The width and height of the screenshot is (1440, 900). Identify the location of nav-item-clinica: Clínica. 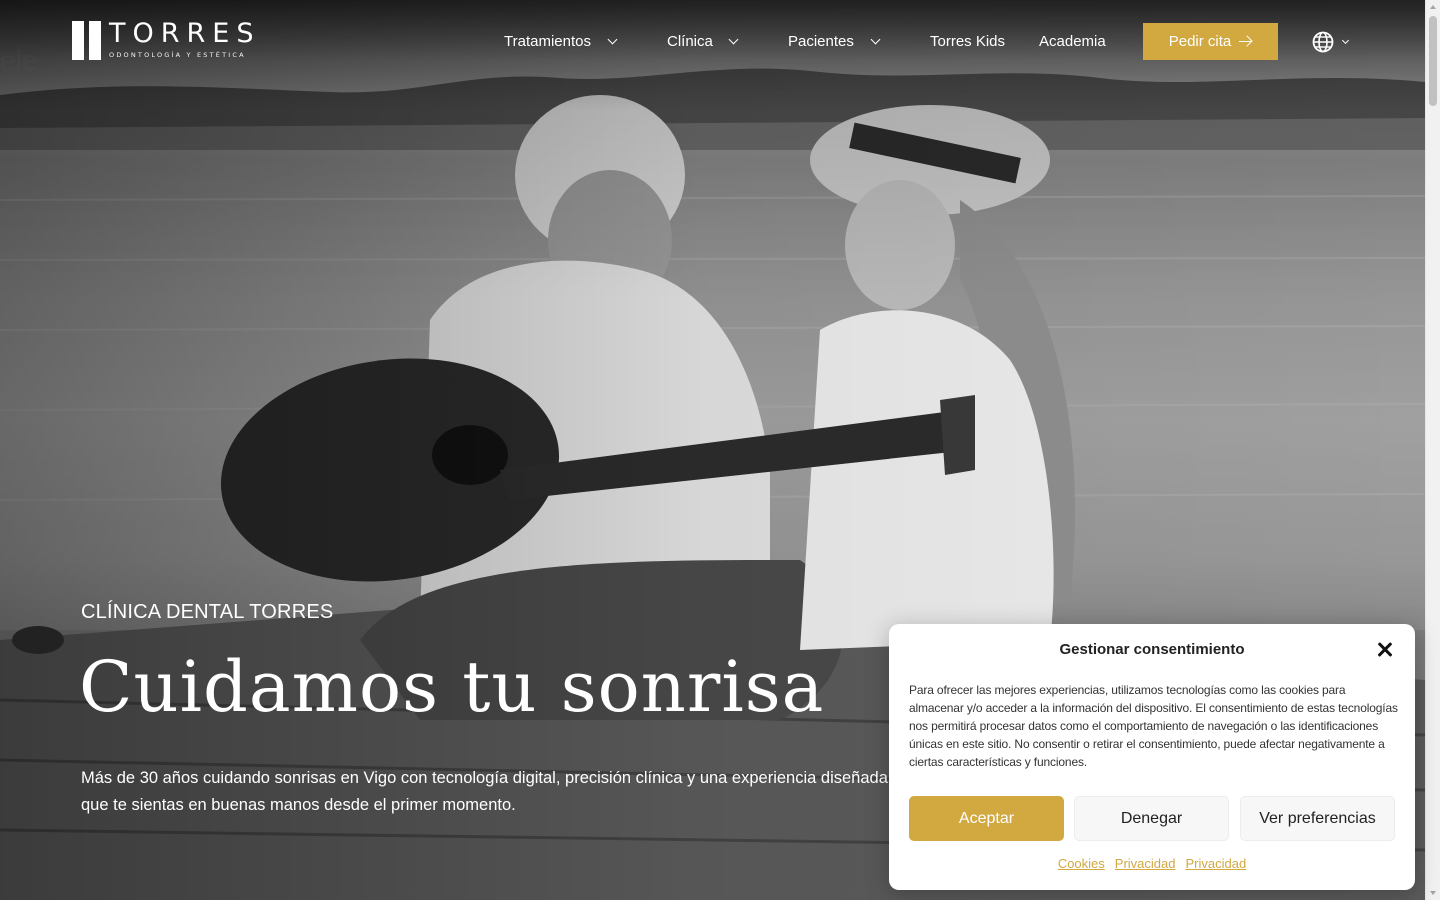
(703, 41).